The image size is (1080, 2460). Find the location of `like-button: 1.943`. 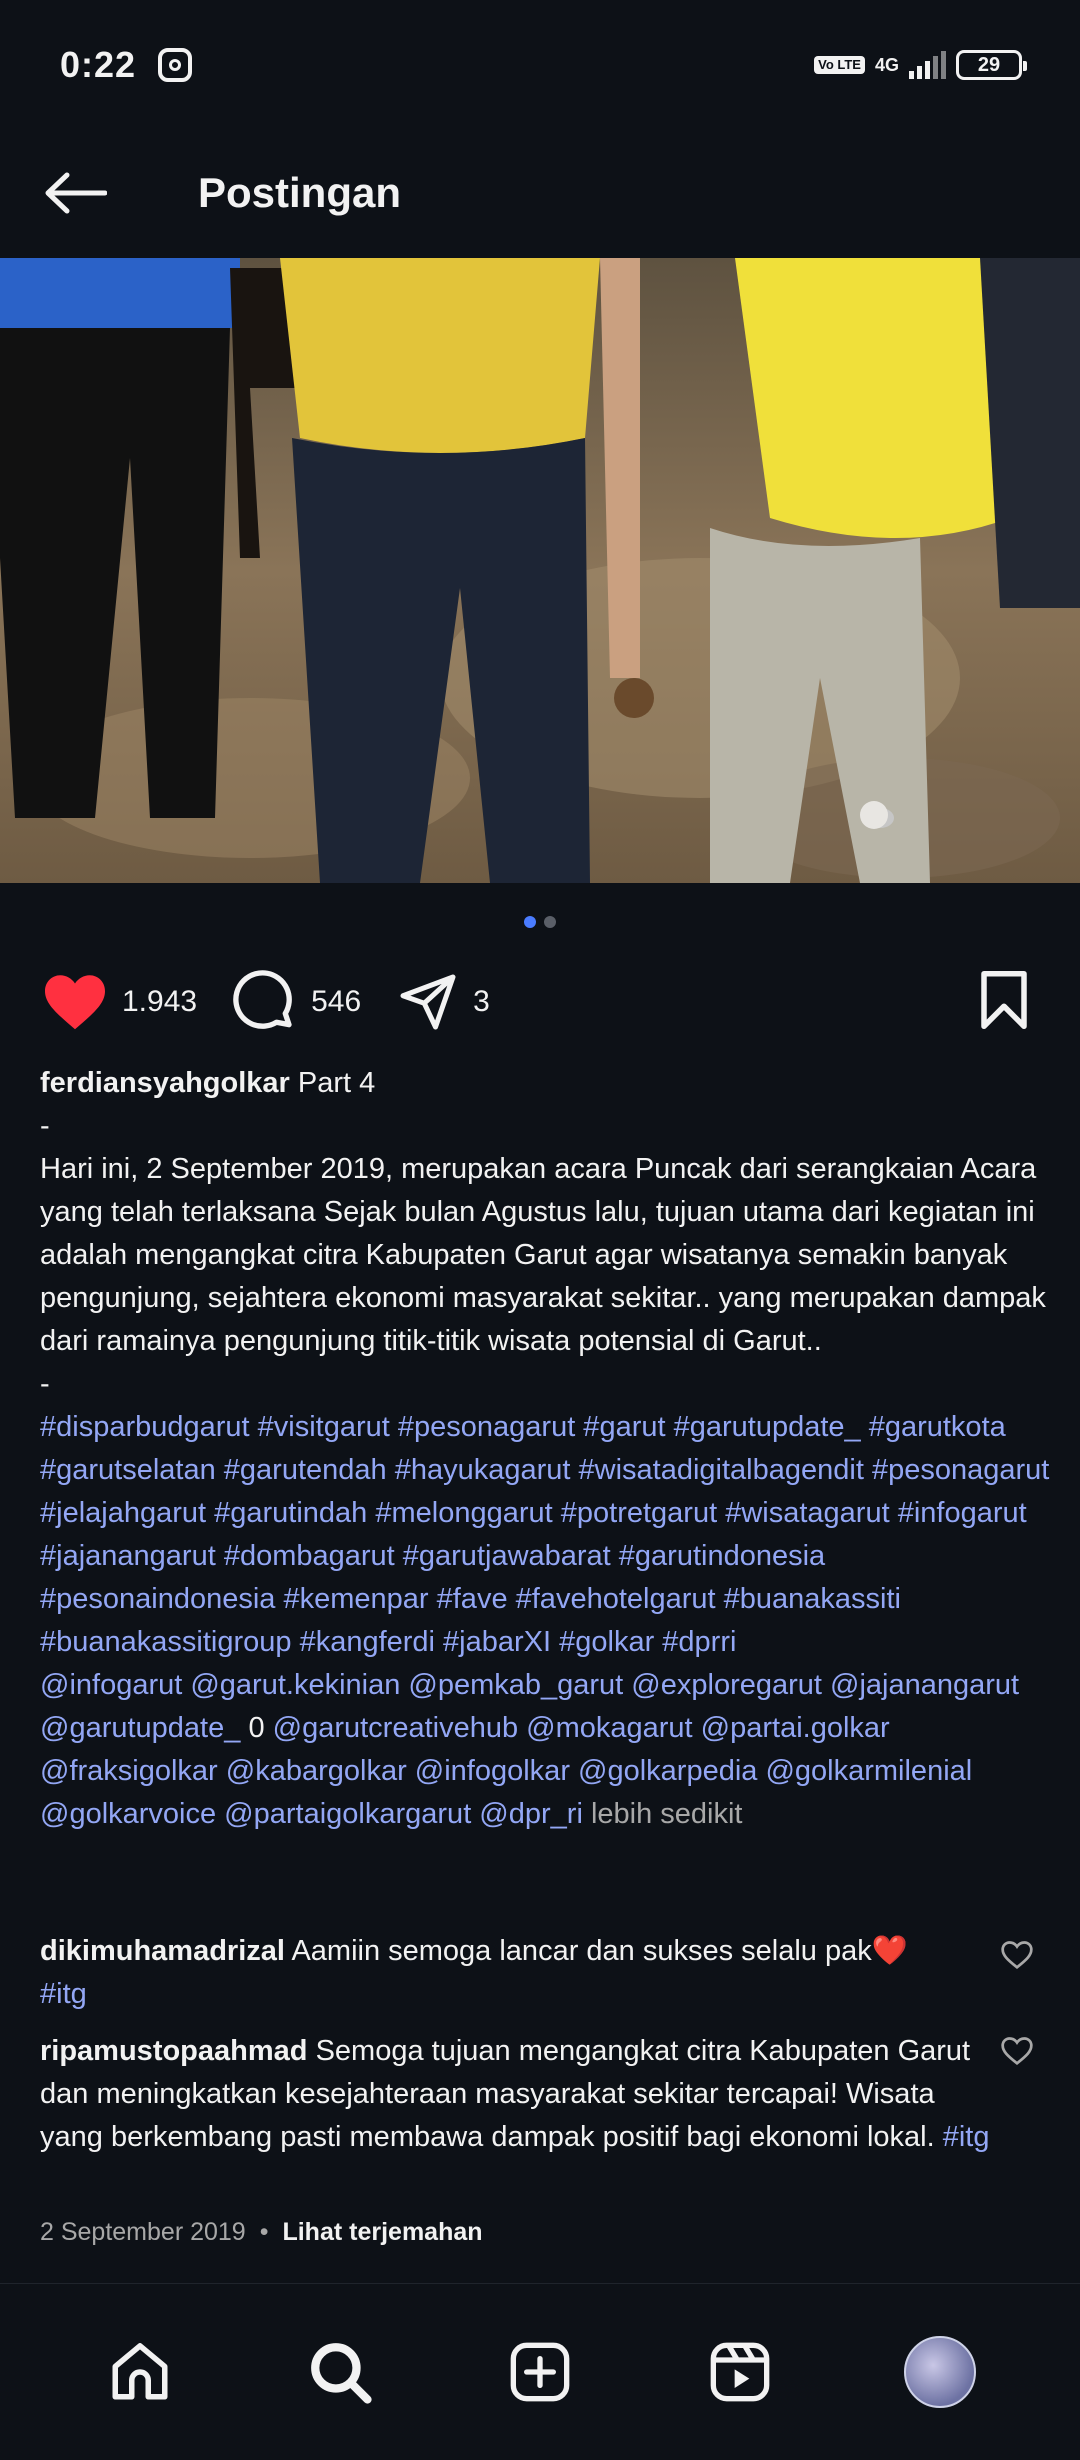

like-button: 1.943 is located at coordinates (119, 1002).